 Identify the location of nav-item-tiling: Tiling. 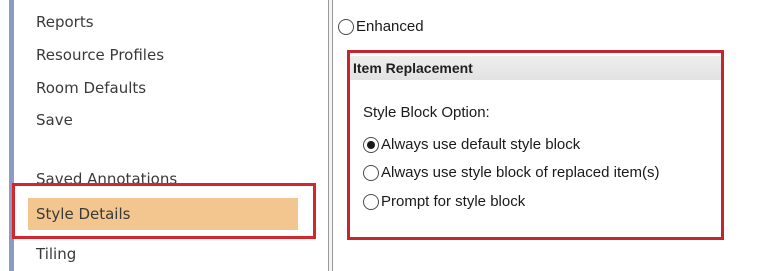
(163, 254).